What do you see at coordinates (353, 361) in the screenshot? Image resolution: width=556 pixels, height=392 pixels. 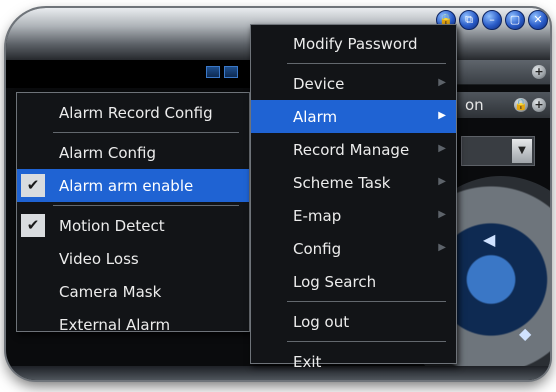 I see `menu-item-exit: Exit` at bounding box center [353, 361].